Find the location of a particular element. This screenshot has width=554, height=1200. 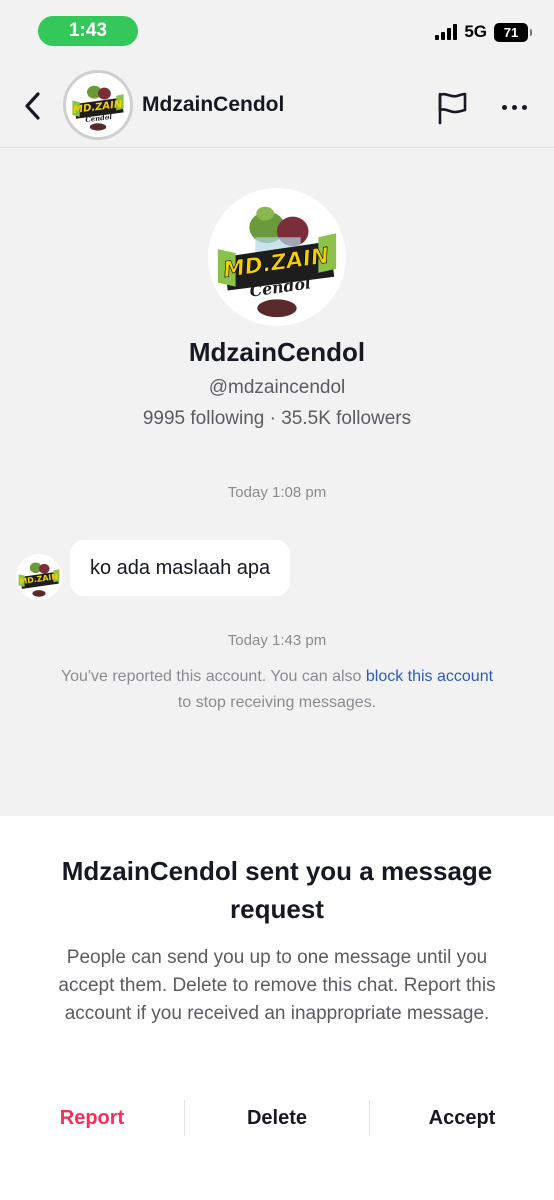

chevron-left-icon is located at coordinates (32, 106).